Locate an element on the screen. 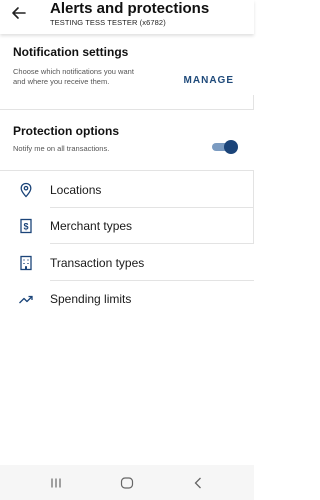 Image resolution: width=320 pixels, height=500 pixels. menu-item-locations: Locations is located at coordinates (127, 190).